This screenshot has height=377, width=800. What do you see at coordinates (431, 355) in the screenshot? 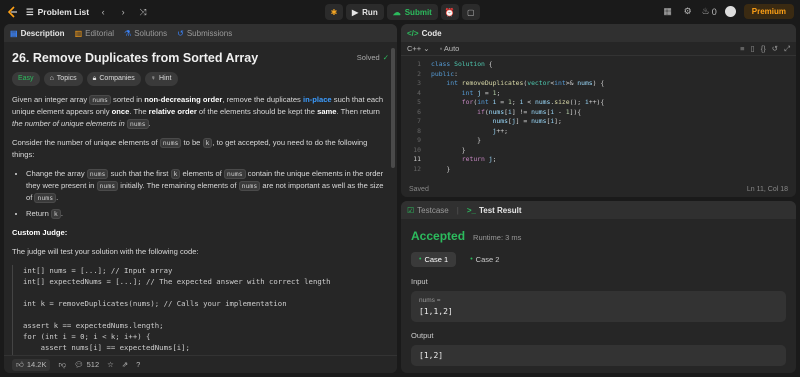
I see `output-value: [1,2]` at bounding box center [431, 355].